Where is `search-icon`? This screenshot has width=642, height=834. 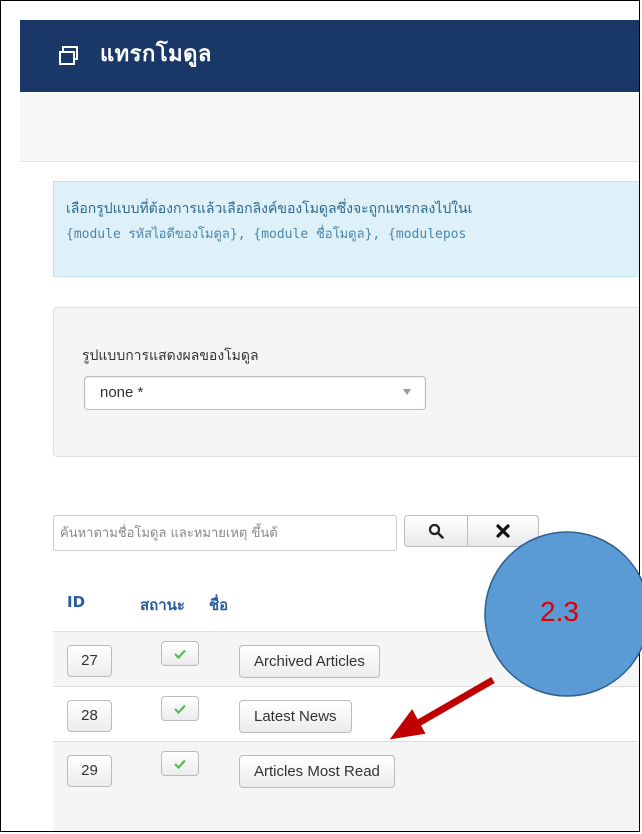
search-icon is located at coordinates (436, 531).